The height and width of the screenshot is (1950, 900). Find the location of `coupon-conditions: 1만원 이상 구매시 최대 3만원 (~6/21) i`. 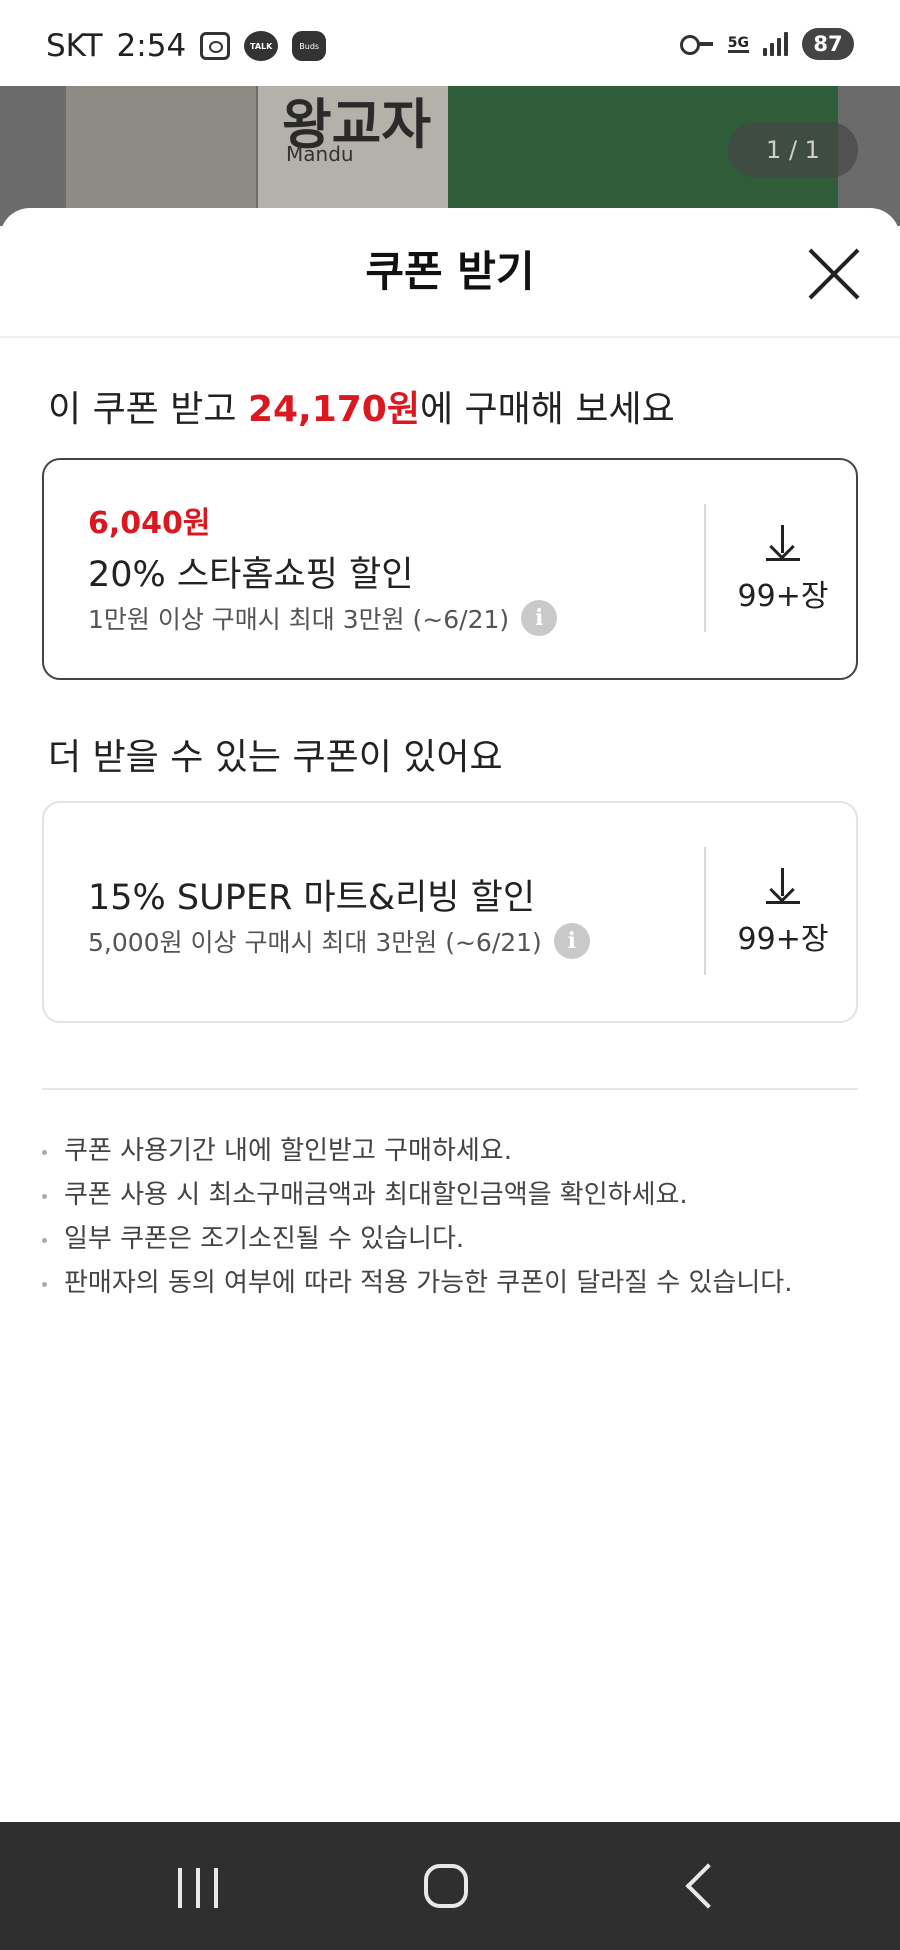

coupon-conditions: 1만원 이상 구매시 최대 3만원 (~6/21) i is located at coordinates (323, 618).